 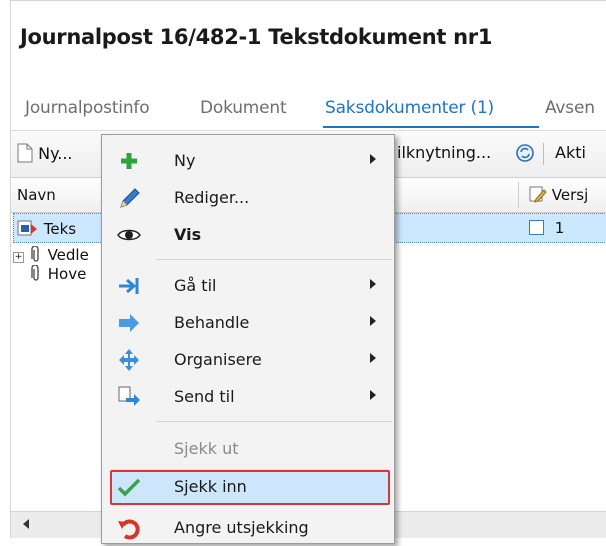 What do you see at coordinates (570, 152) in the screenshot?
I see `action-button-label: Akti` at bounding box center [570, 152].